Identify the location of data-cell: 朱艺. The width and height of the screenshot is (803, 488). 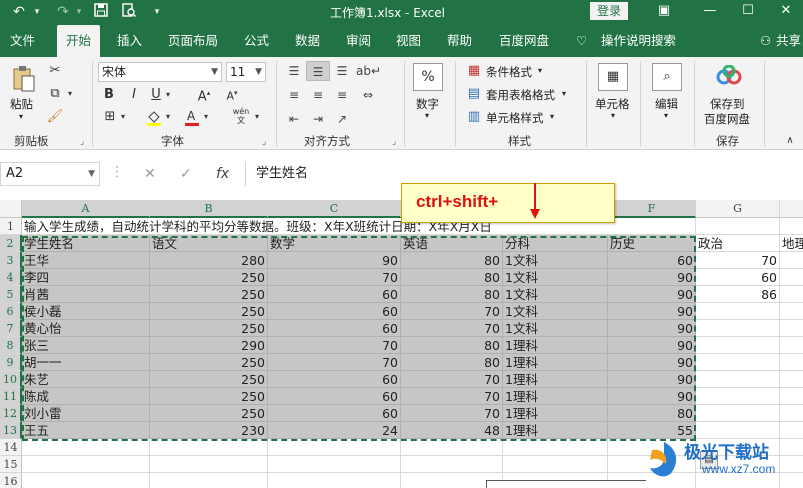
(86, 379).